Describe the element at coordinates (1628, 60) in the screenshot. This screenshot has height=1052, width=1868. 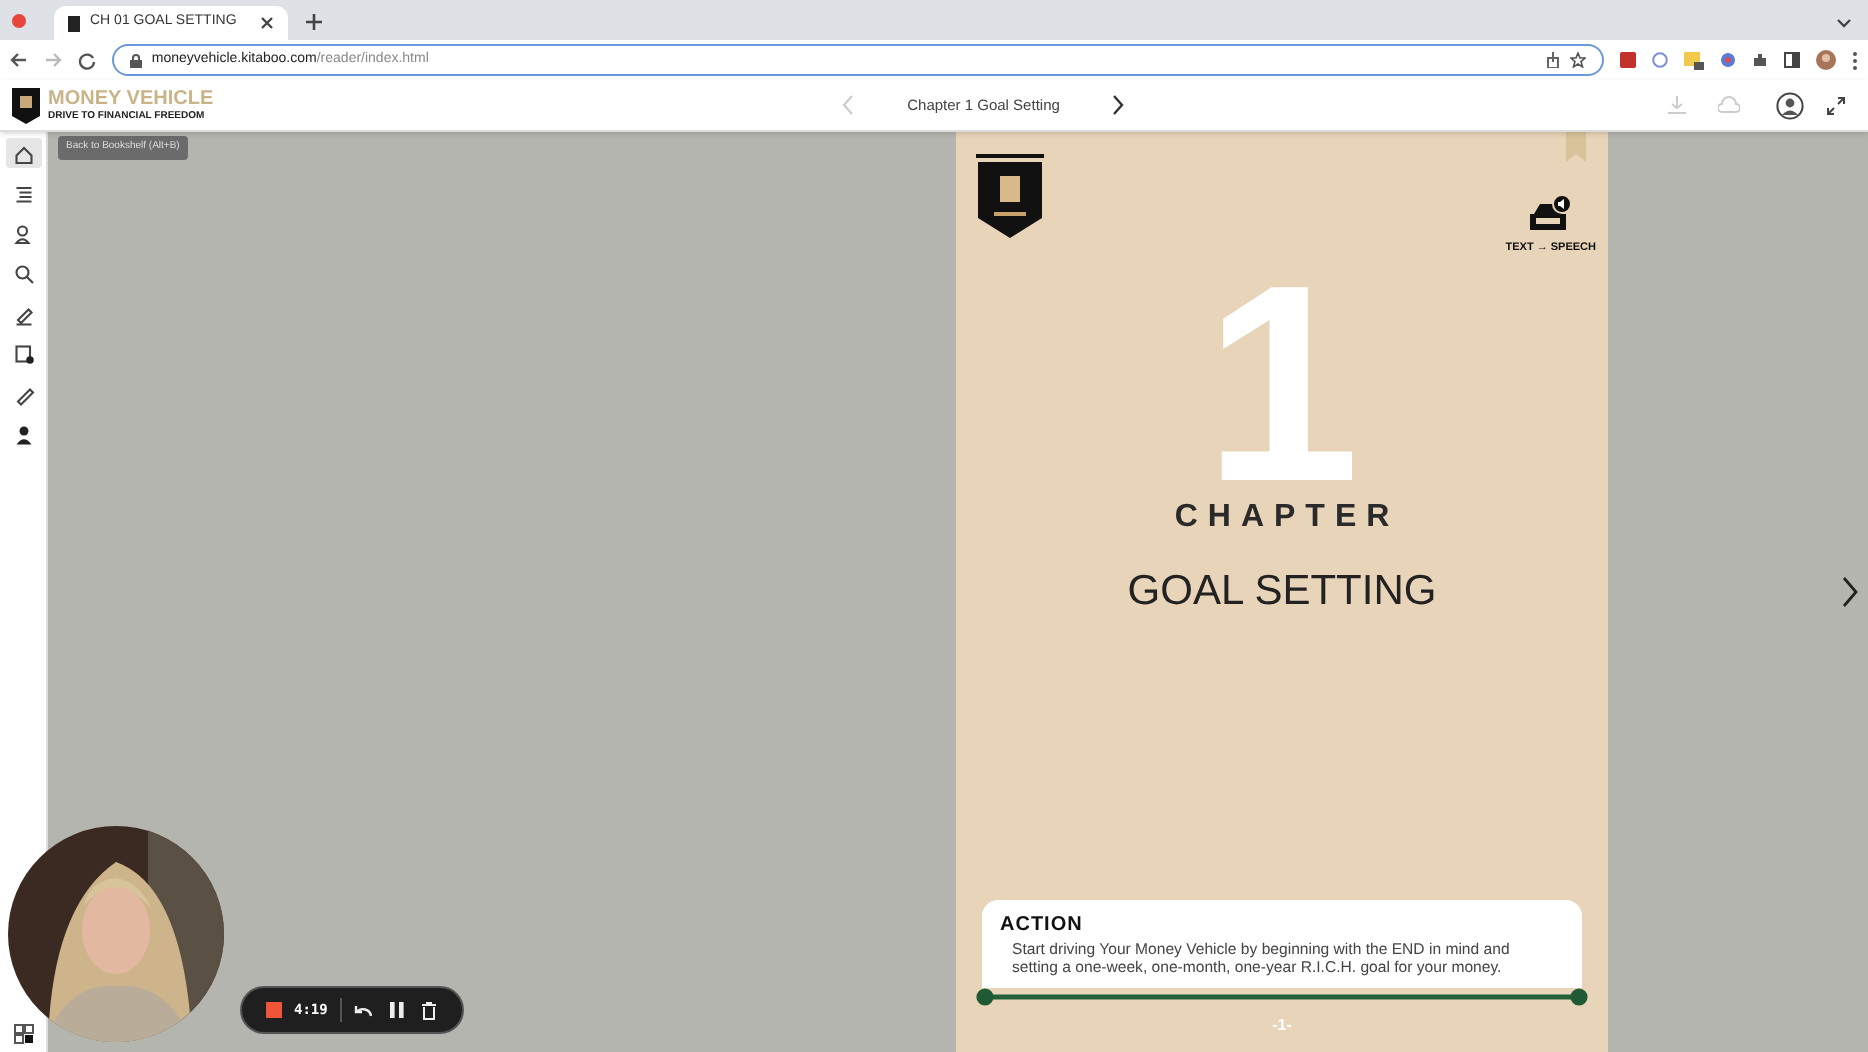
I see `pdf-extension-icon` at that location.